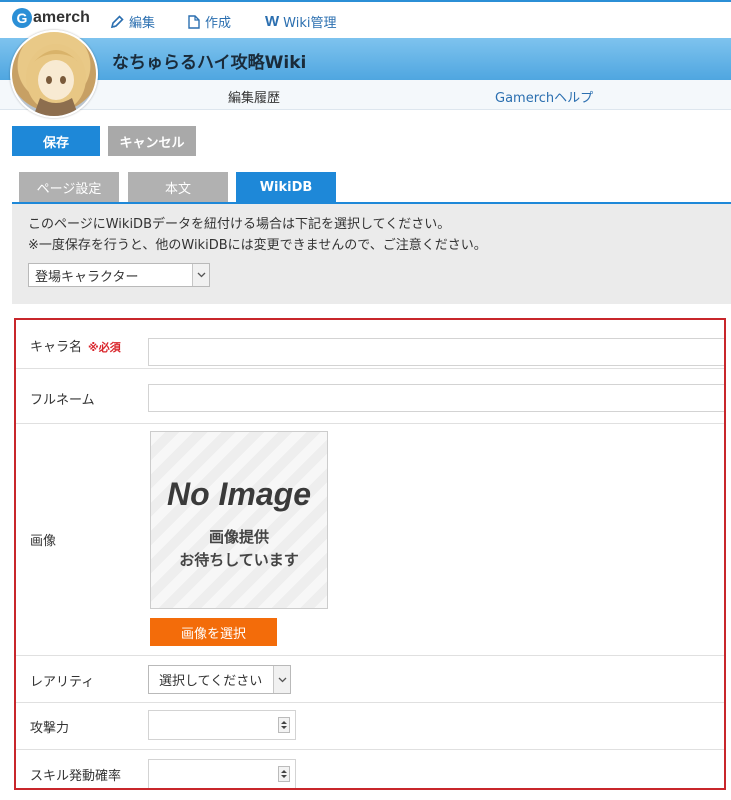  I want to click on no-image-placeholder: No Image 画像提供 お待ちしています, so click(239, 520).